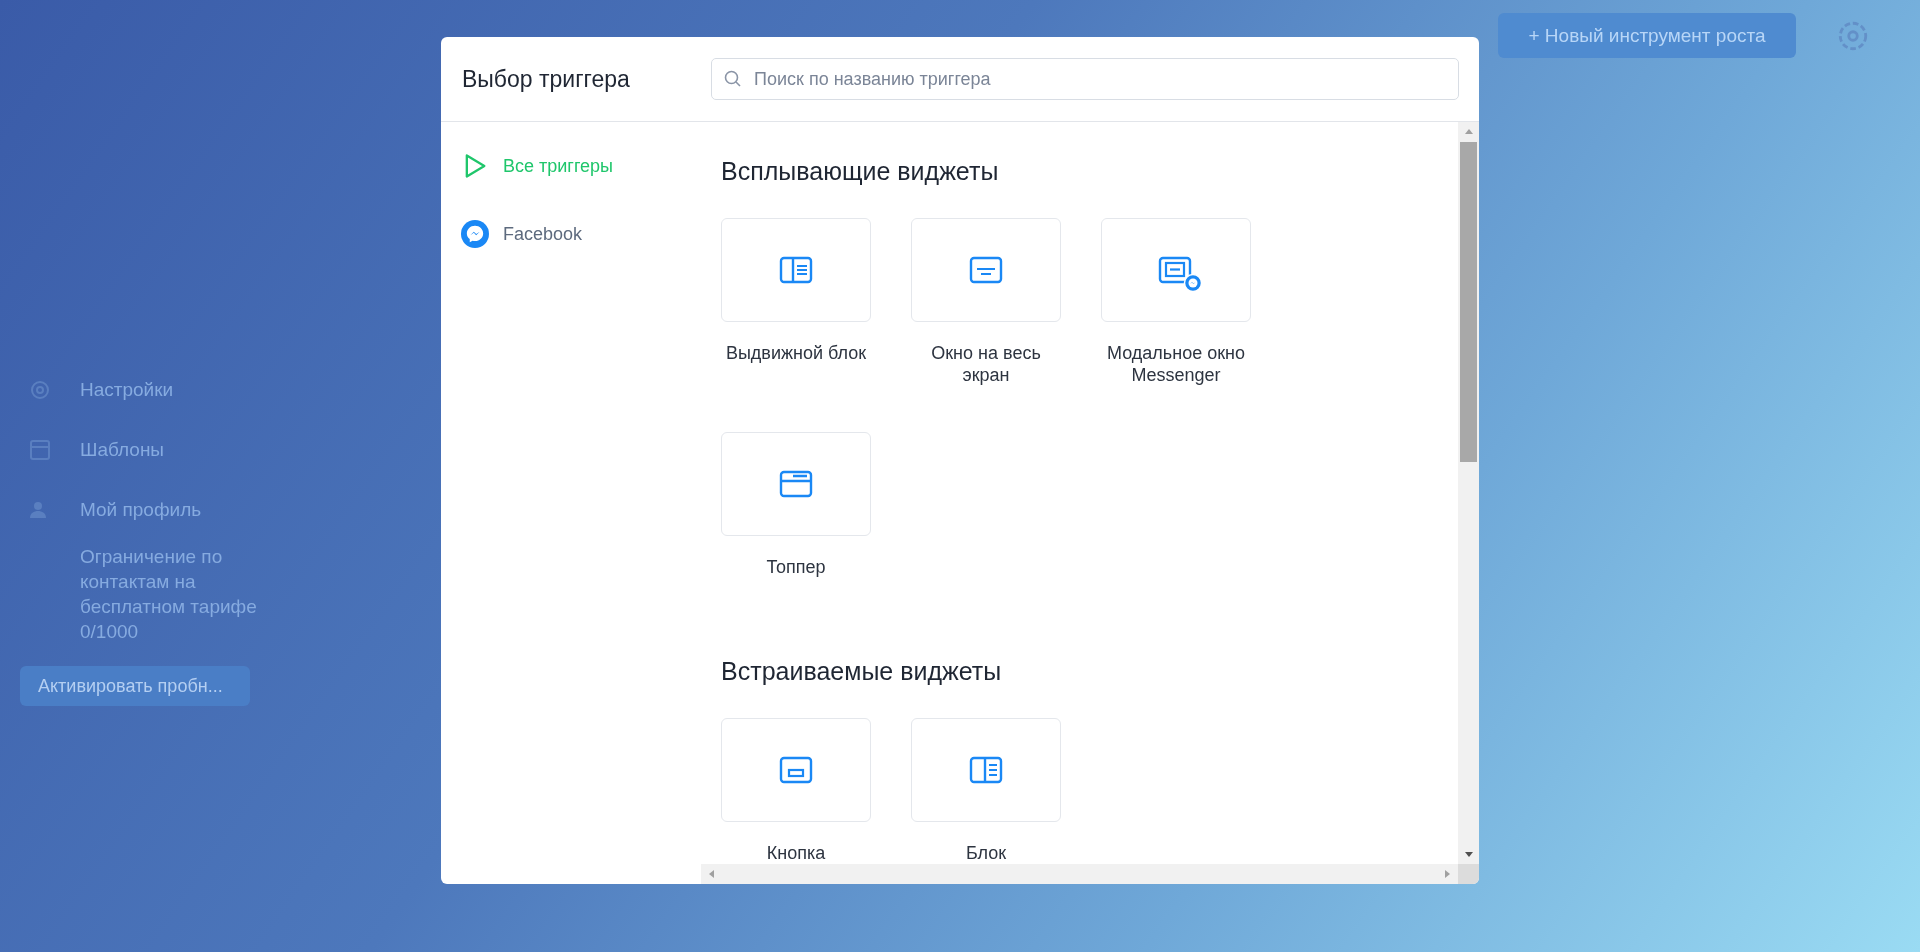  What do you see at coordinates (475, 234) in the screenshot?
I see `messenger-icon` at bounding box center [475, 234].